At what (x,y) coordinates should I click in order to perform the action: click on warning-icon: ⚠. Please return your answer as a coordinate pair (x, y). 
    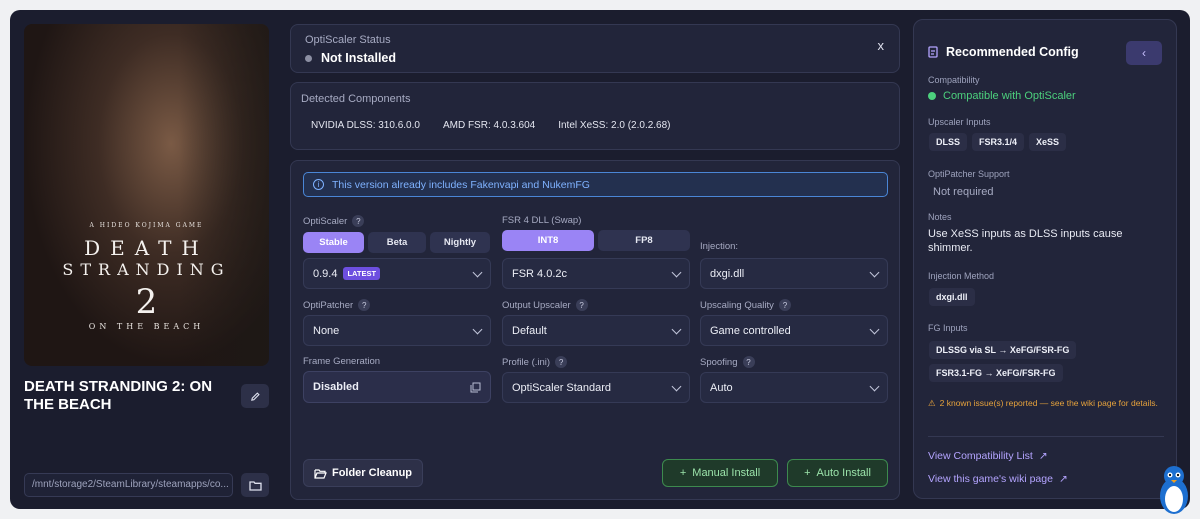
    Looking at the image, I should click on (932, 403).